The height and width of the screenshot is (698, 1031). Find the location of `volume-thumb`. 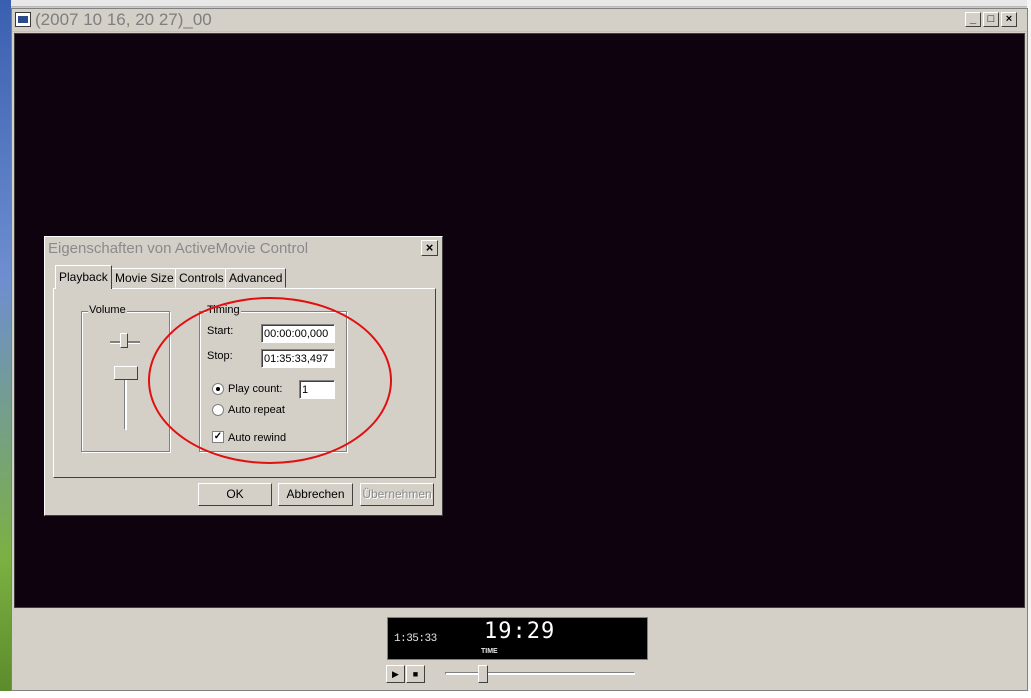

volume-thumb is located at coordinates (126, 373).